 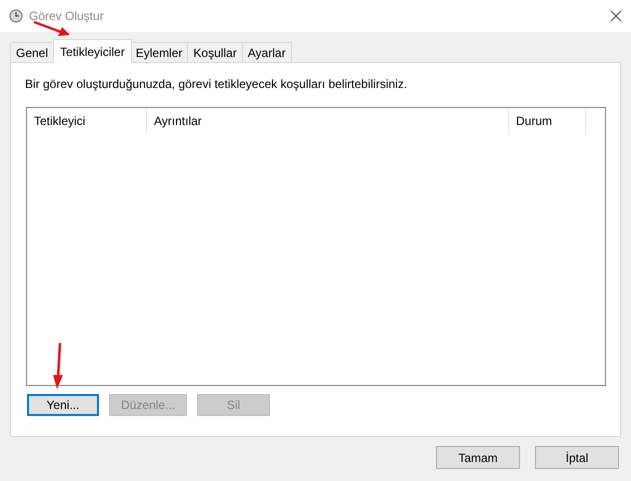 What do you see at coordinates (66, 16) in the screenshot?
I see `window-title: Görev Oluştur` at bounding box center [66, 16].